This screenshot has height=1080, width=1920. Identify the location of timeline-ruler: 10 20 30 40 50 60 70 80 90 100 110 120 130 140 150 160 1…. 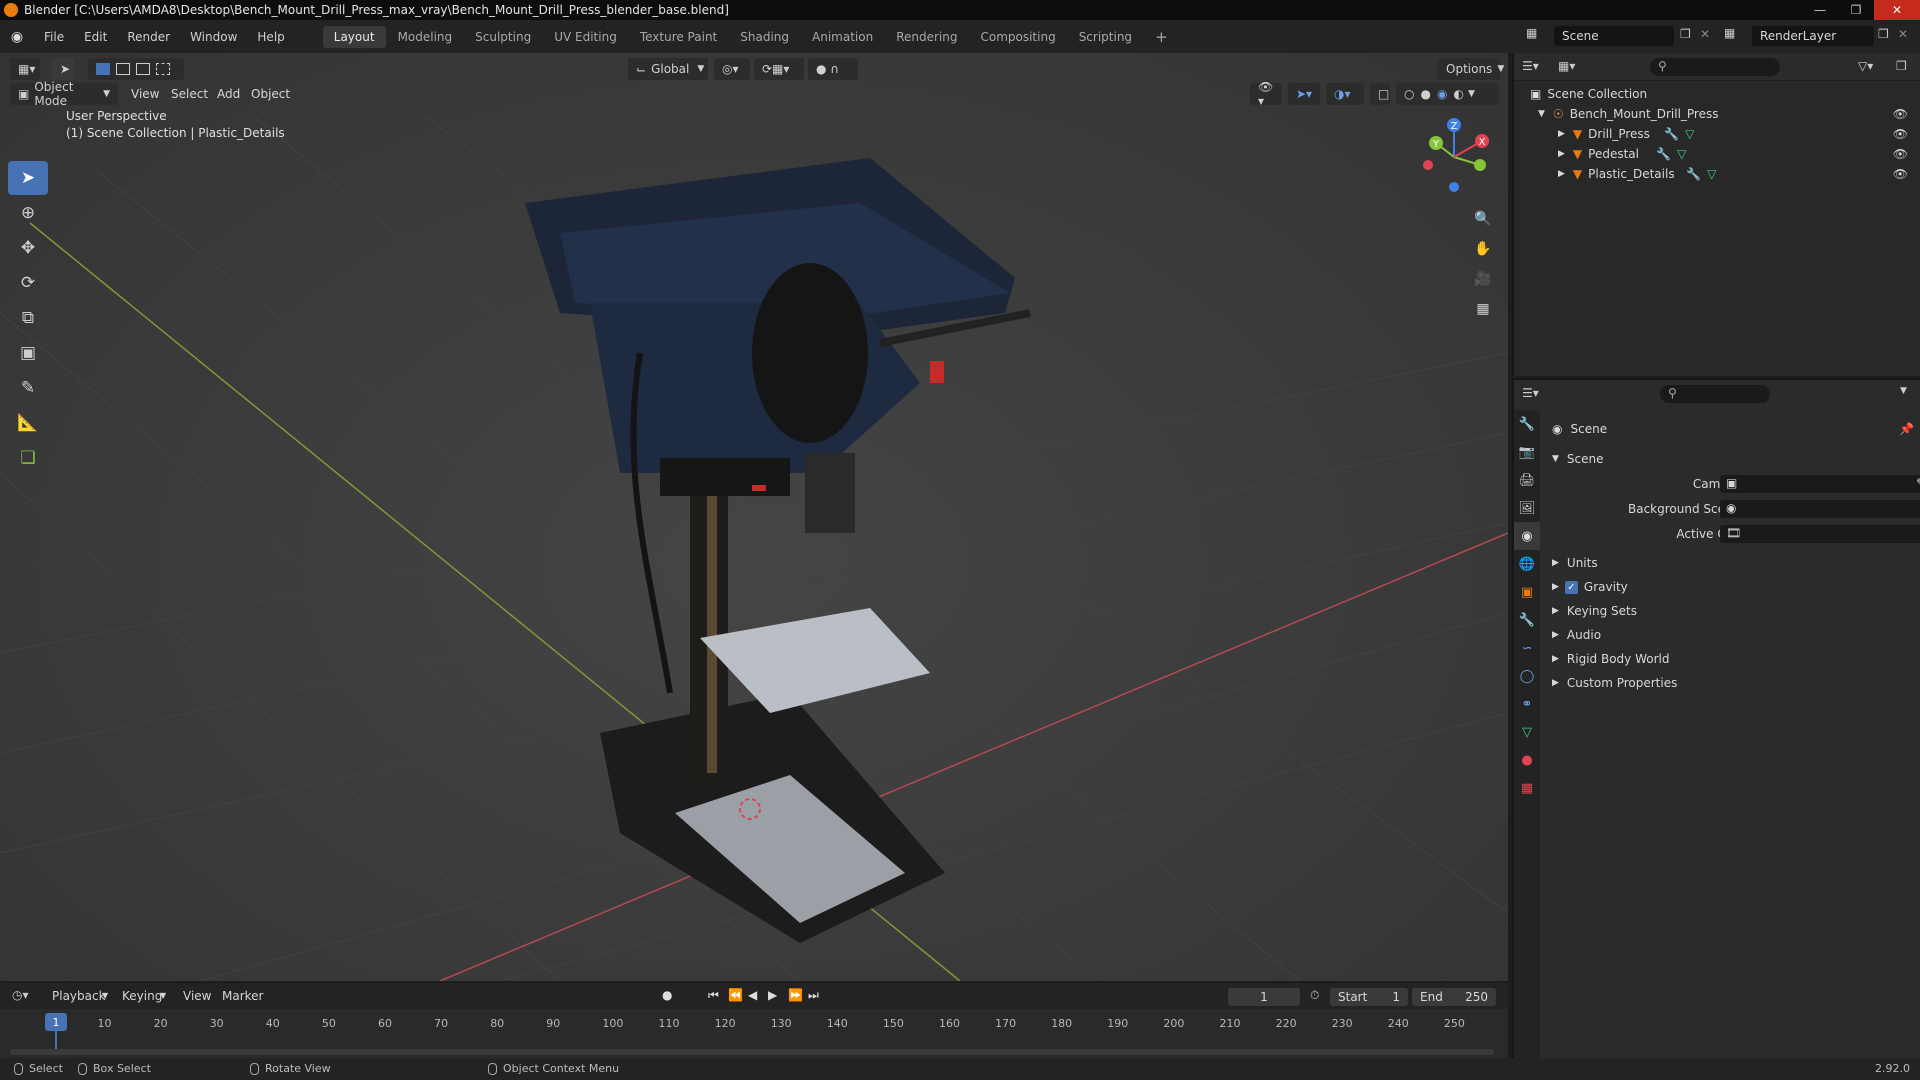
(754, 1033).